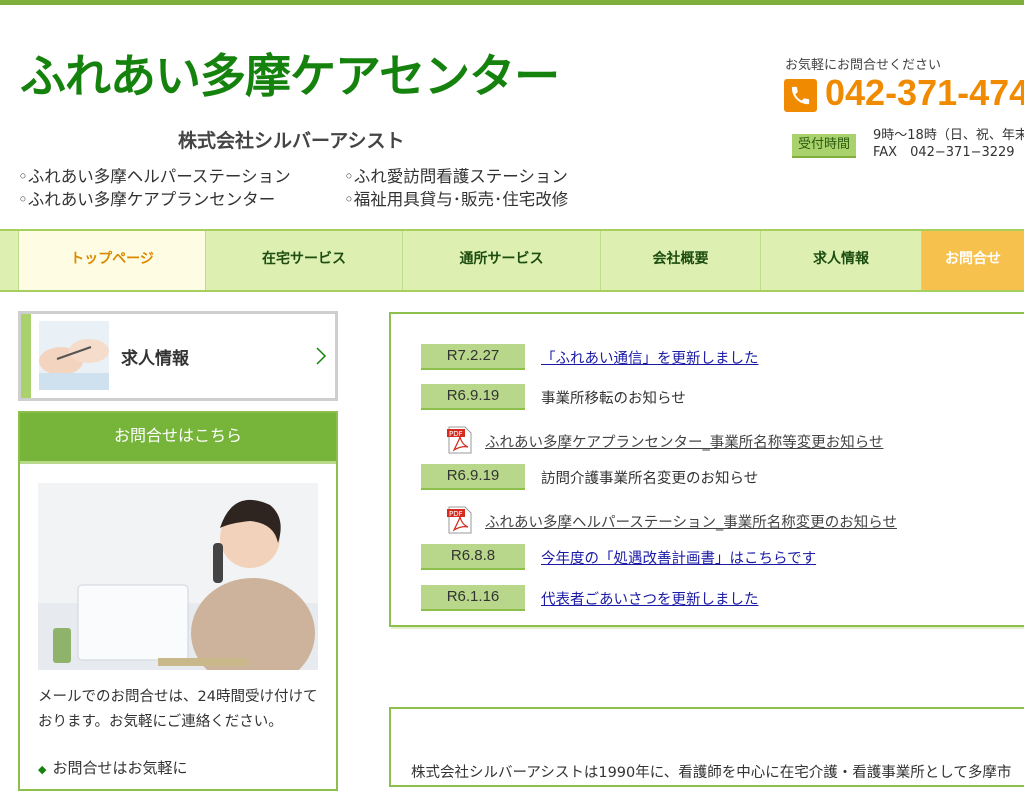 The height and width of the screenshot is (791, 1024). What do you see at coordinates (681, 260) in the screenshot?
I see `nav-item-company: 会社概要` at bounding box center [681, 260].